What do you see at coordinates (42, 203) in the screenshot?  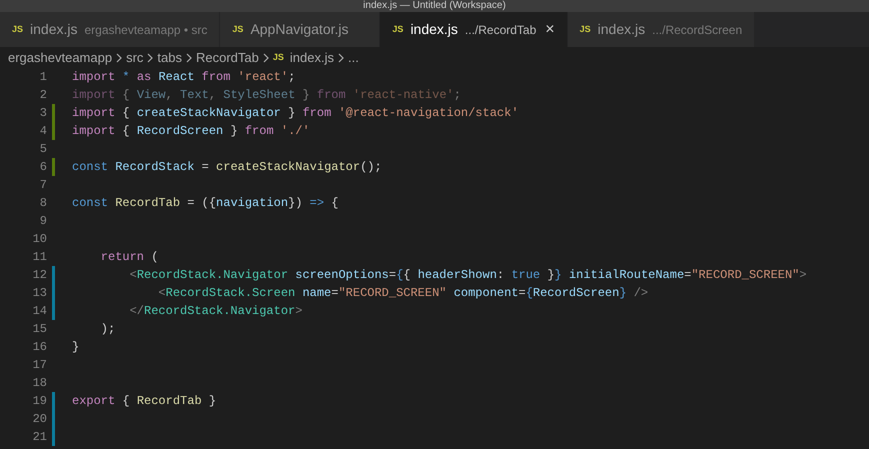 I see `line-number: 8` at bounding box center [42, 203].